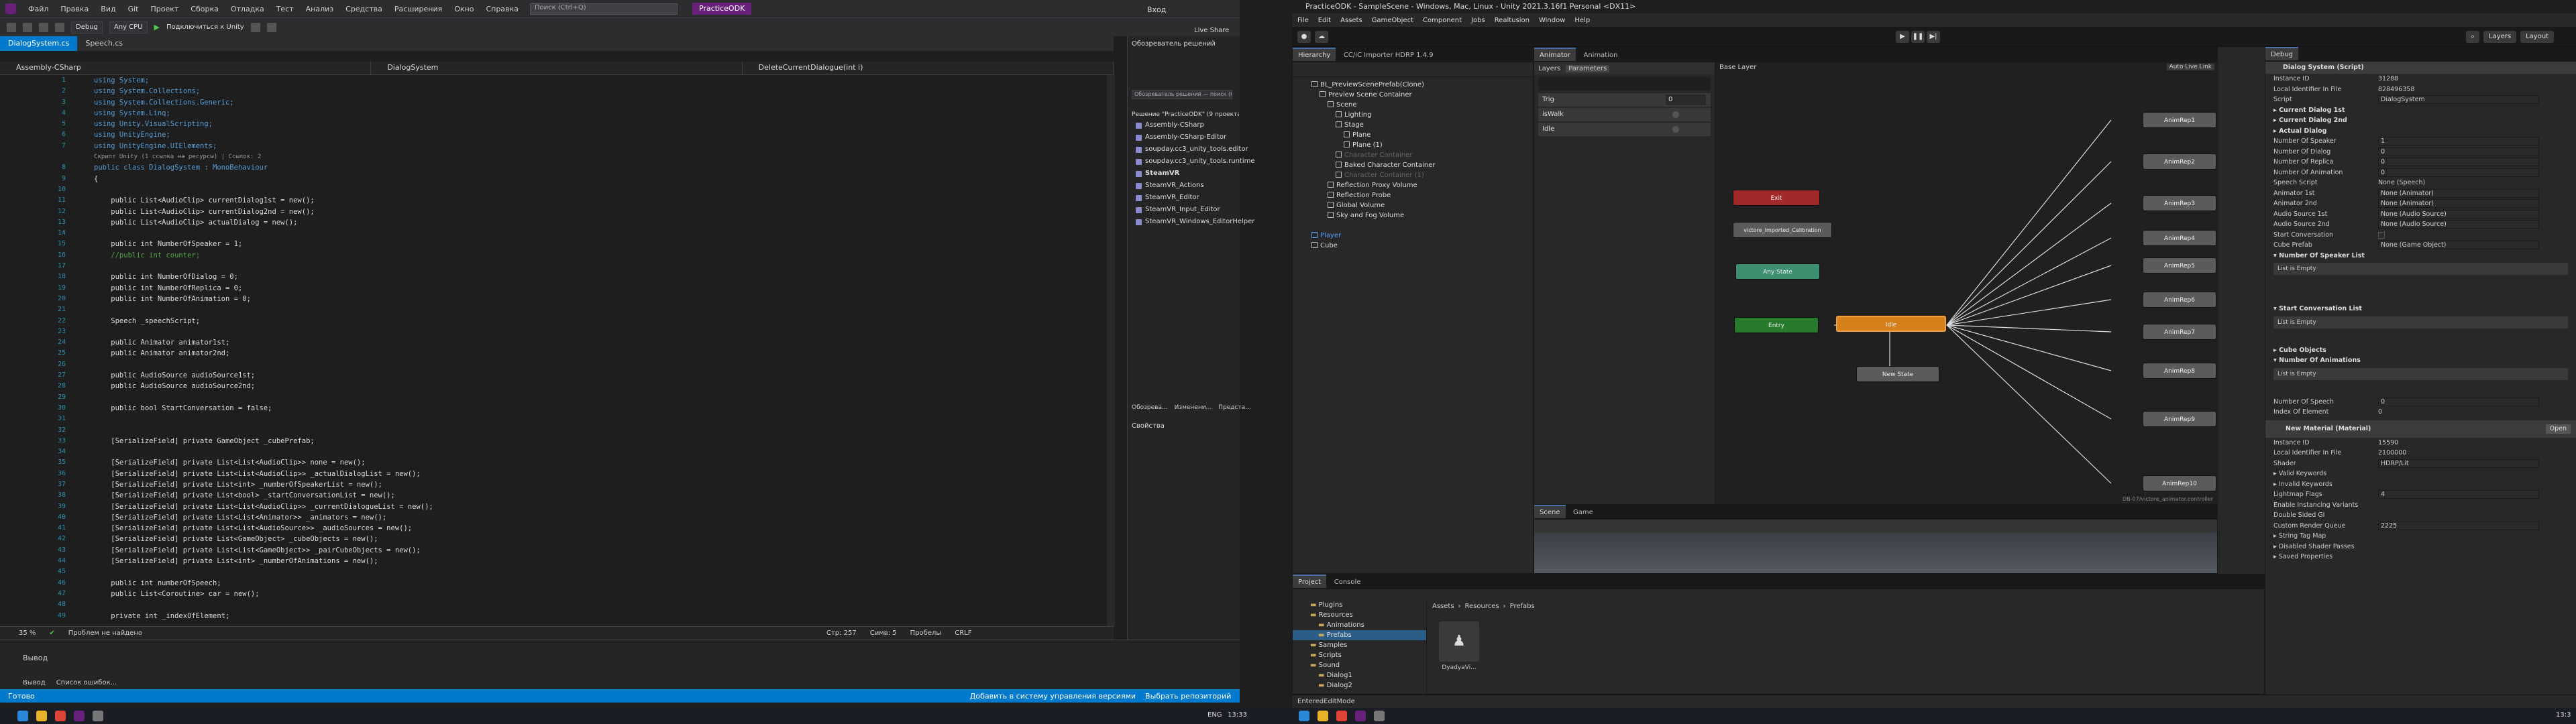 Image resolution: width=2576 pixels, height=724 pixels. What do you see at coordinates (2281, 53) in the screenshot?
I see `tab-debug-inspector: Debug` at bounding box center [2281, 53].